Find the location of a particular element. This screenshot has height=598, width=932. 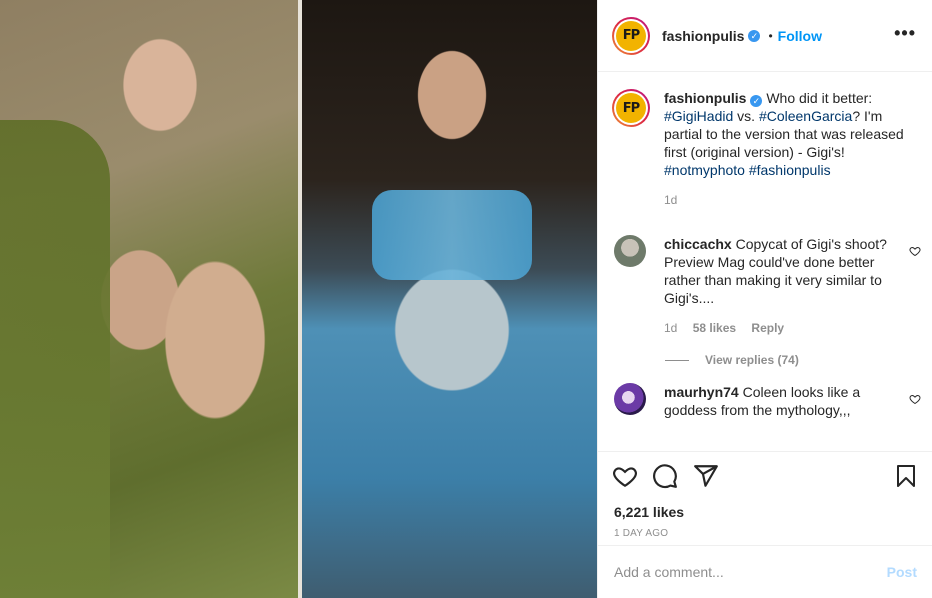

caption-username: fashionpulis is located at coordinates (705, 98).